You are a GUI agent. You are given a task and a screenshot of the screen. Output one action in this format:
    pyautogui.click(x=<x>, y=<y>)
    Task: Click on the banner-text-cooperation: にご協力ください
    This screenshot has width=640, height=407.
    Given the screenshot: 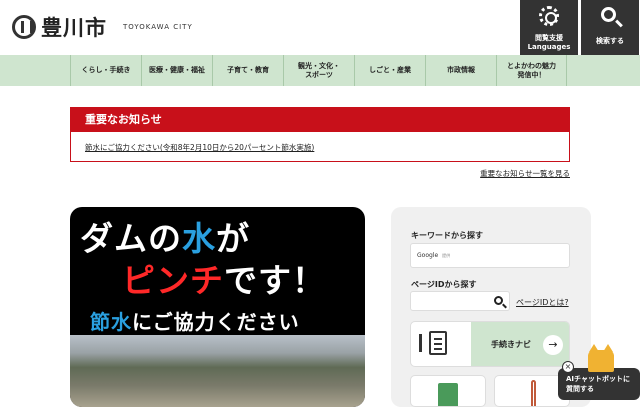 What is the action you would take?
    pyautogui.click(x=216, y=322)
    